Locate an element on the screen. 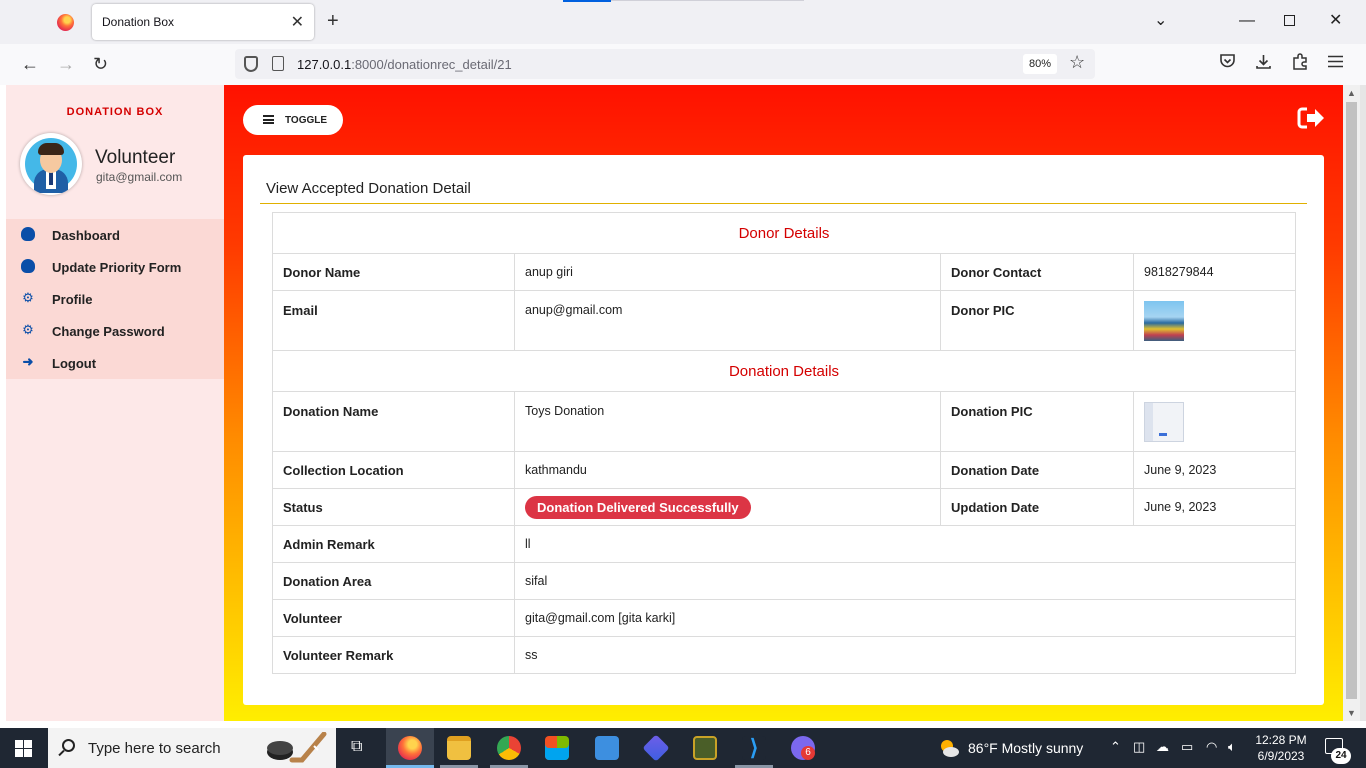  table-row: Admin Remark ll is located at coordinates (784, 544).